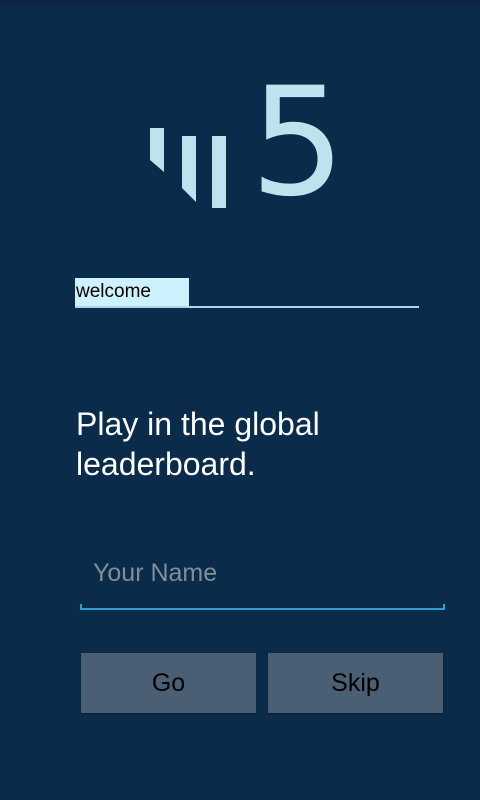 The width and height of the screenshot is (480, 800). Describe the element at coordinates (198, 444) in the screenshot. I see `headline: Play in the global leaderboard.` at that location.